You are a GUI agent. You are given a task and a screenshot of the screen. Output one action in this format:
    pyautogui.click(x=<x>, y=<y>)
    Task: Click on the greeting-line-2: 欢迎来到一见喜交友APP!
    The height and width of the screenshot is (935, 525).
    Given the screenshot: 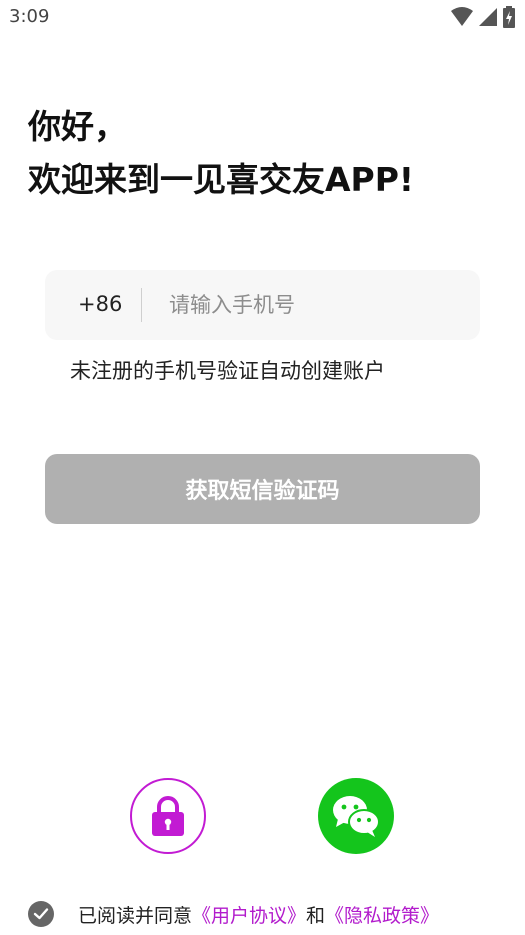 What is the action you would take?
    pyautogui.click(x=221, y=179)
    